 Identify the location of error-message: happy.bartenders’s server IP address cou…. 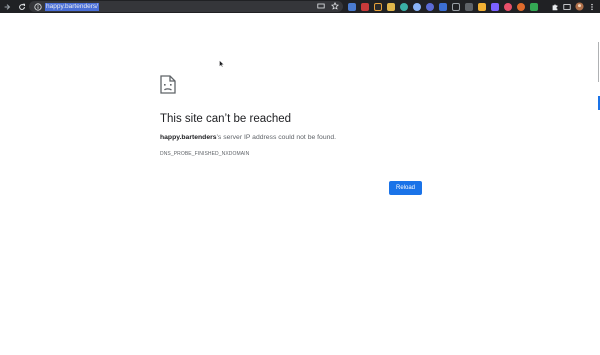
(248, 137).